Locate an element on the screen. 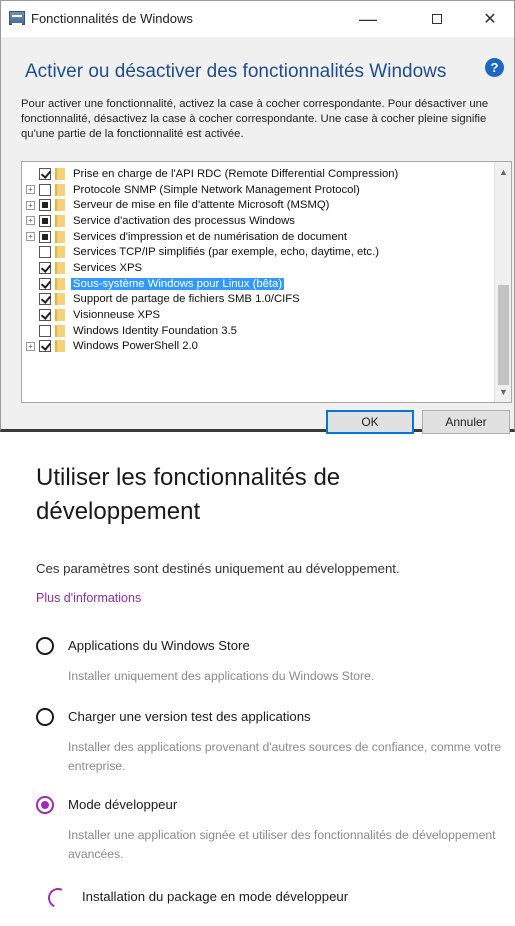 Image resolution: width=515 pixels, height=926 pixels. radio-developer-mode is located at coordinates (45, 805).